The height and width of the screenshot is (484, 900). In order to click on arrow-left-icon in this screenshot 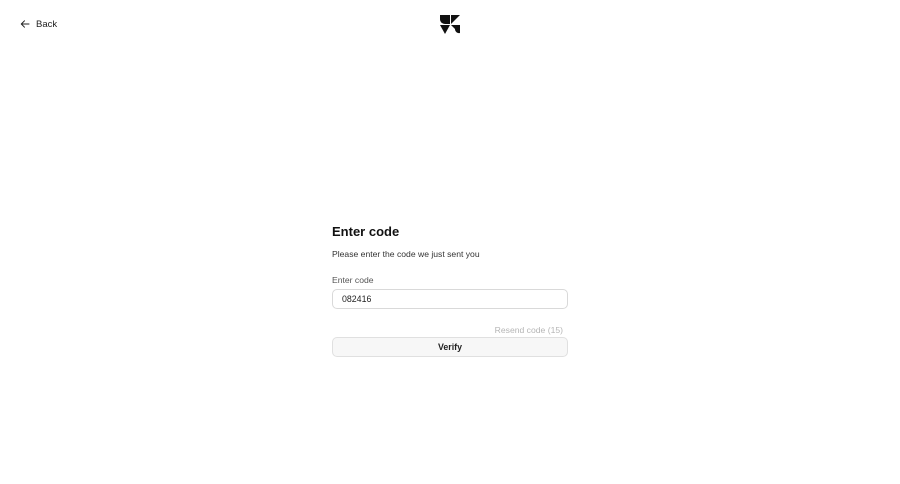, I will do `click(25, 24)`.